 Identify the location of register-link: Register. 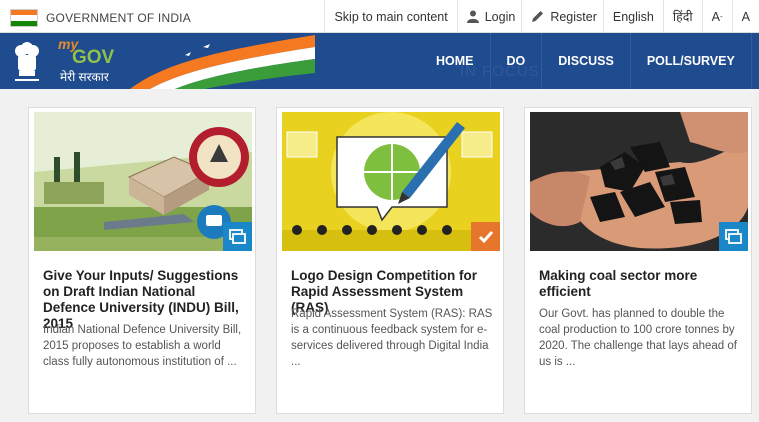
(562, 16).